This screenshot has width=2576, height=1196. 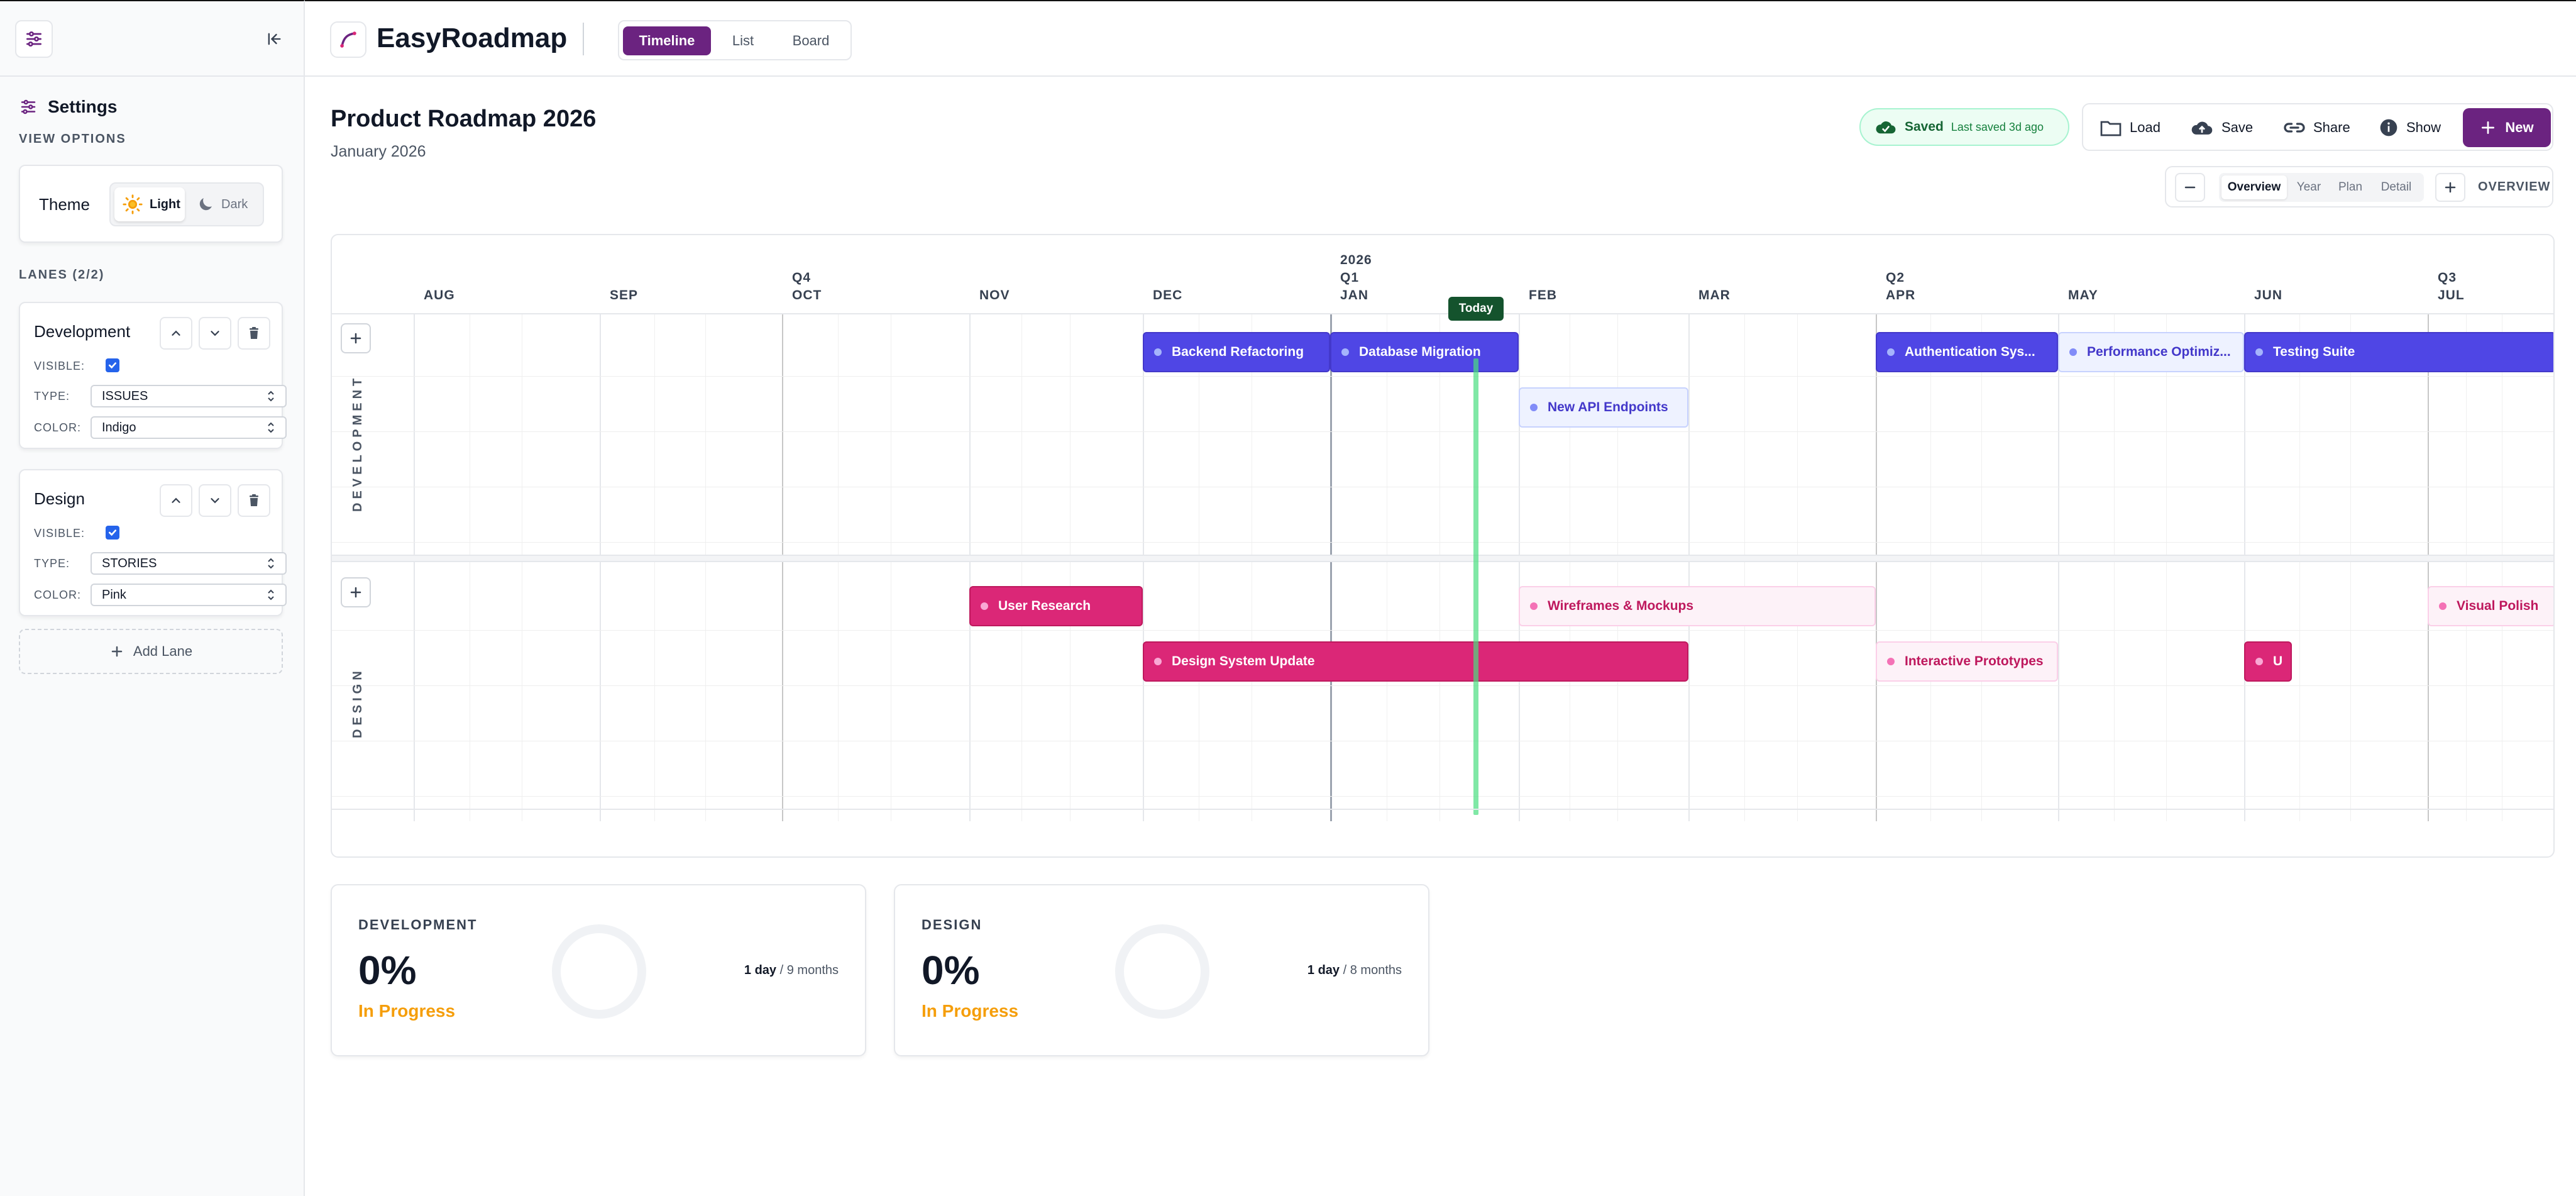 I want to click on month-label: OCT, so click(x=807, y=295).